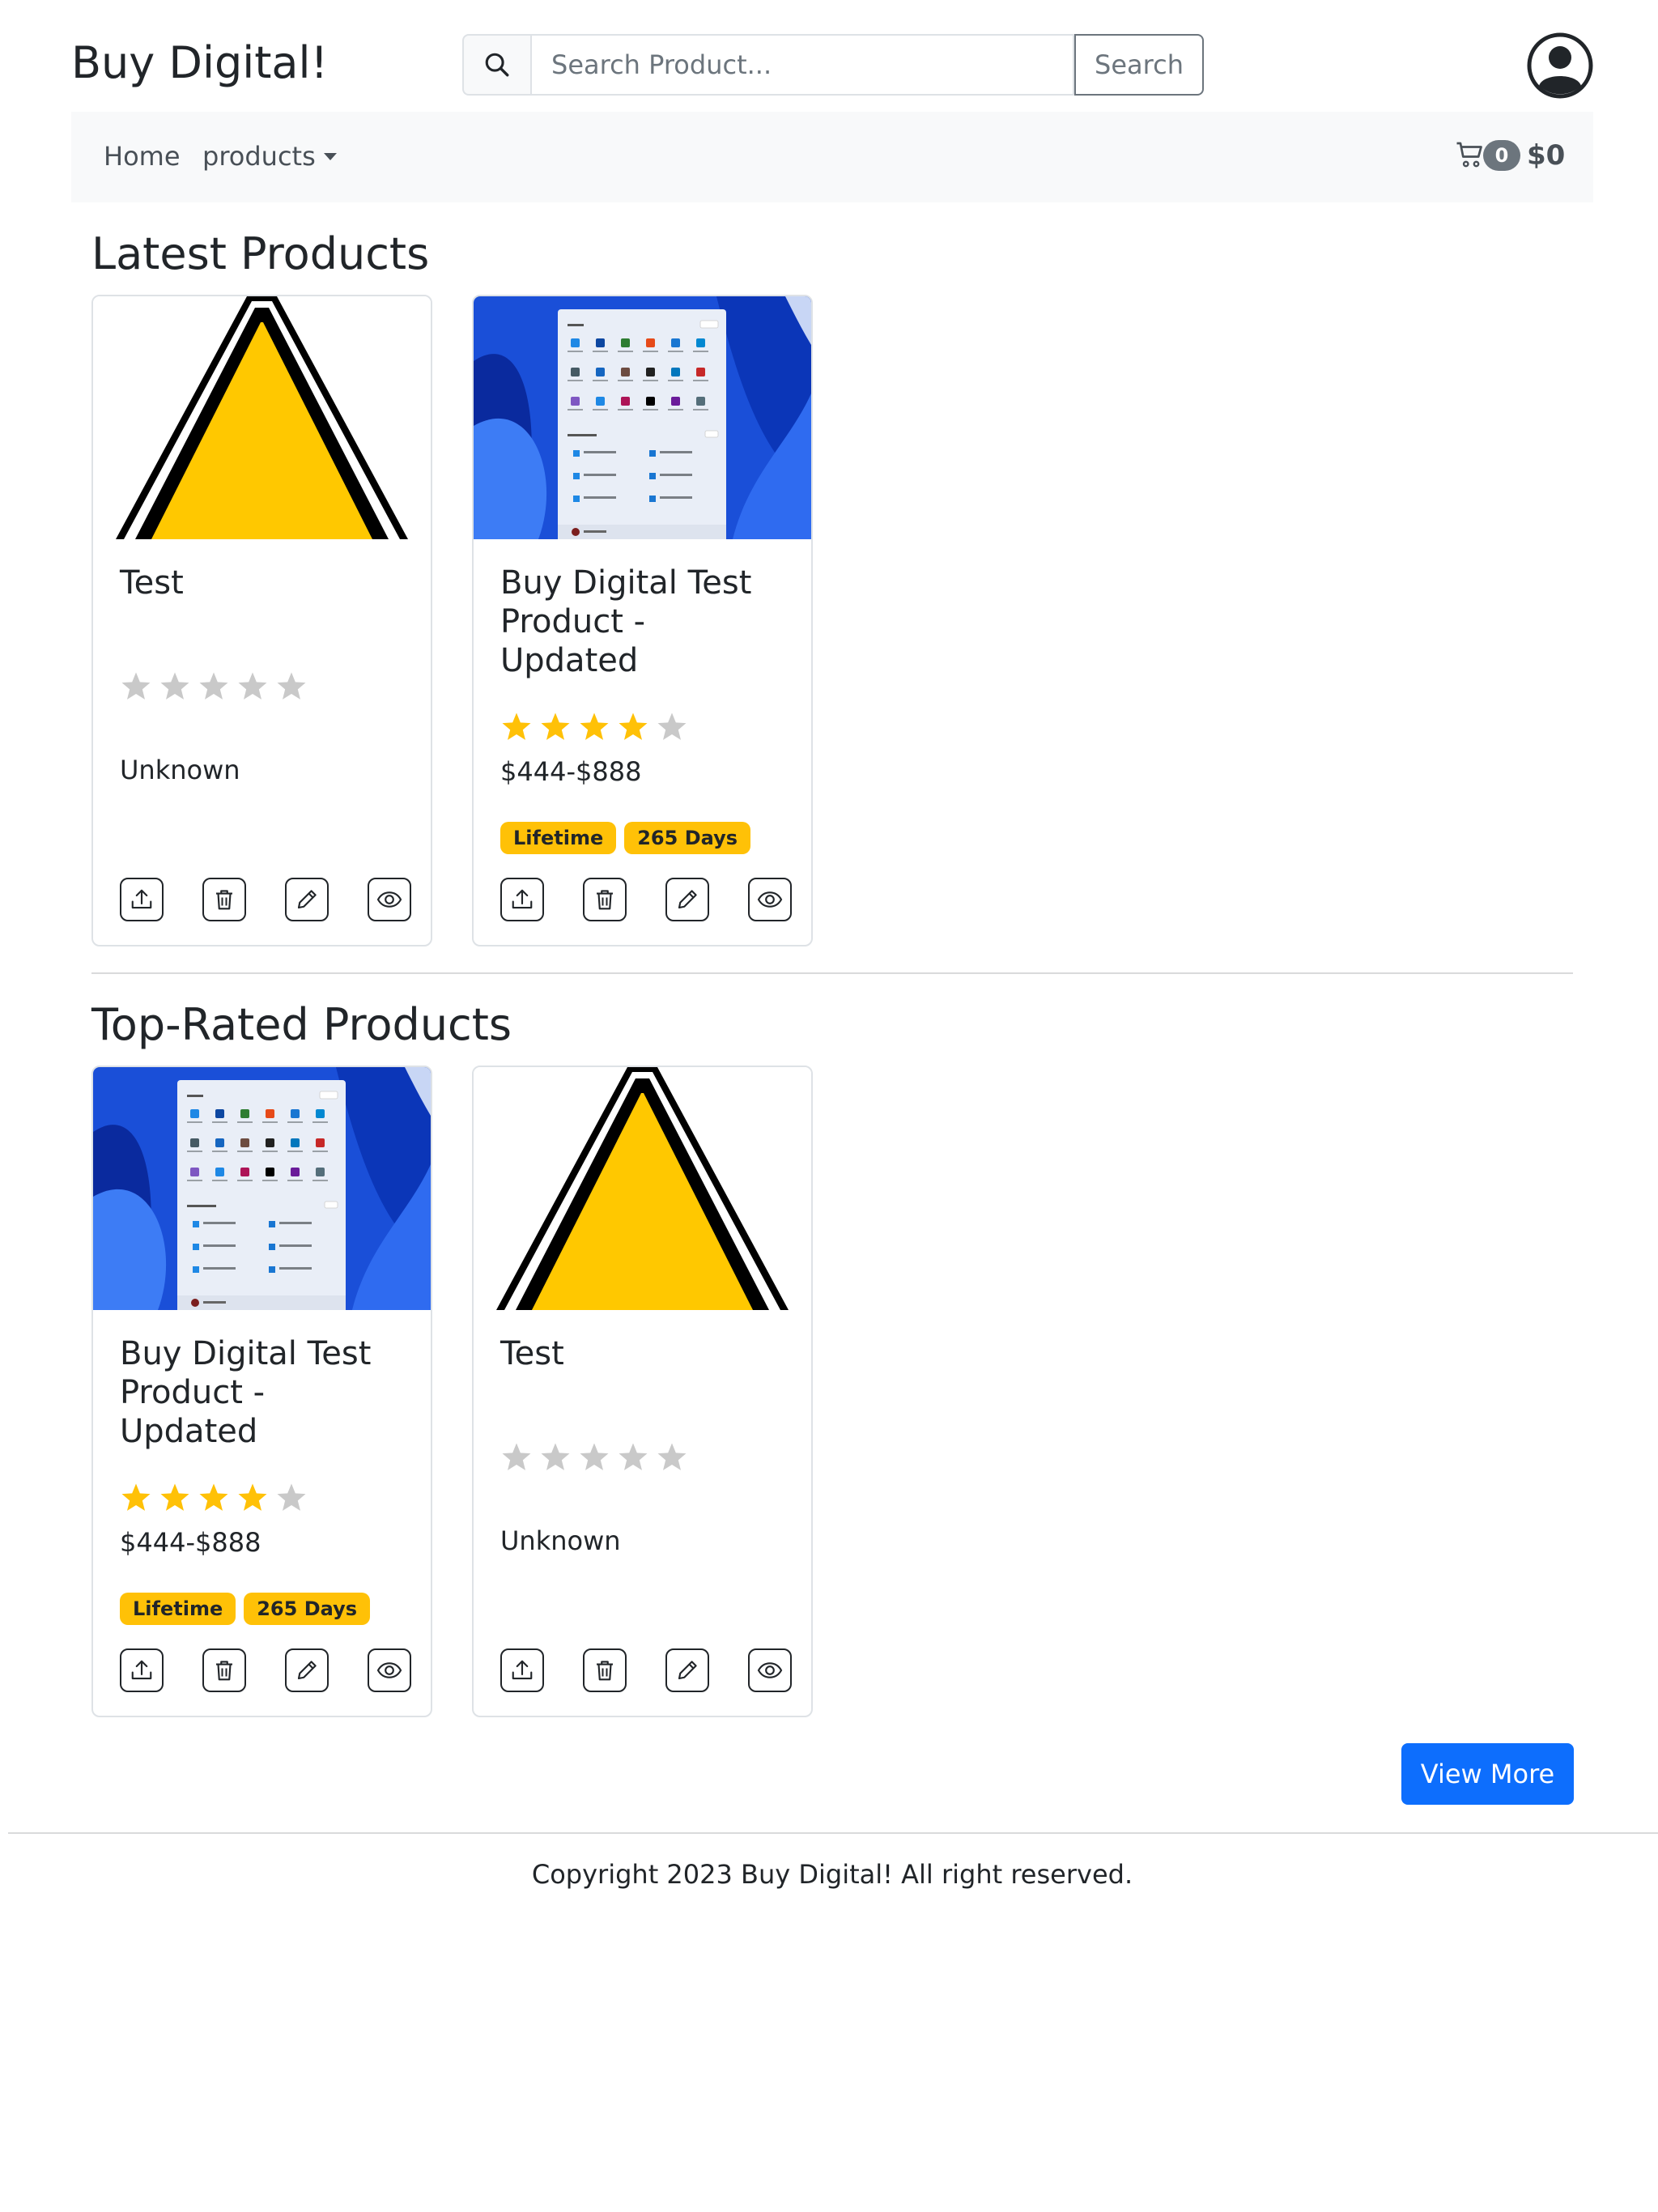 This screenshot has height=2212, width=1658. What do you see at coordinates (330, 156) in the screenshot?
I see `caret-down-icon` at bounding box center [330, 156].